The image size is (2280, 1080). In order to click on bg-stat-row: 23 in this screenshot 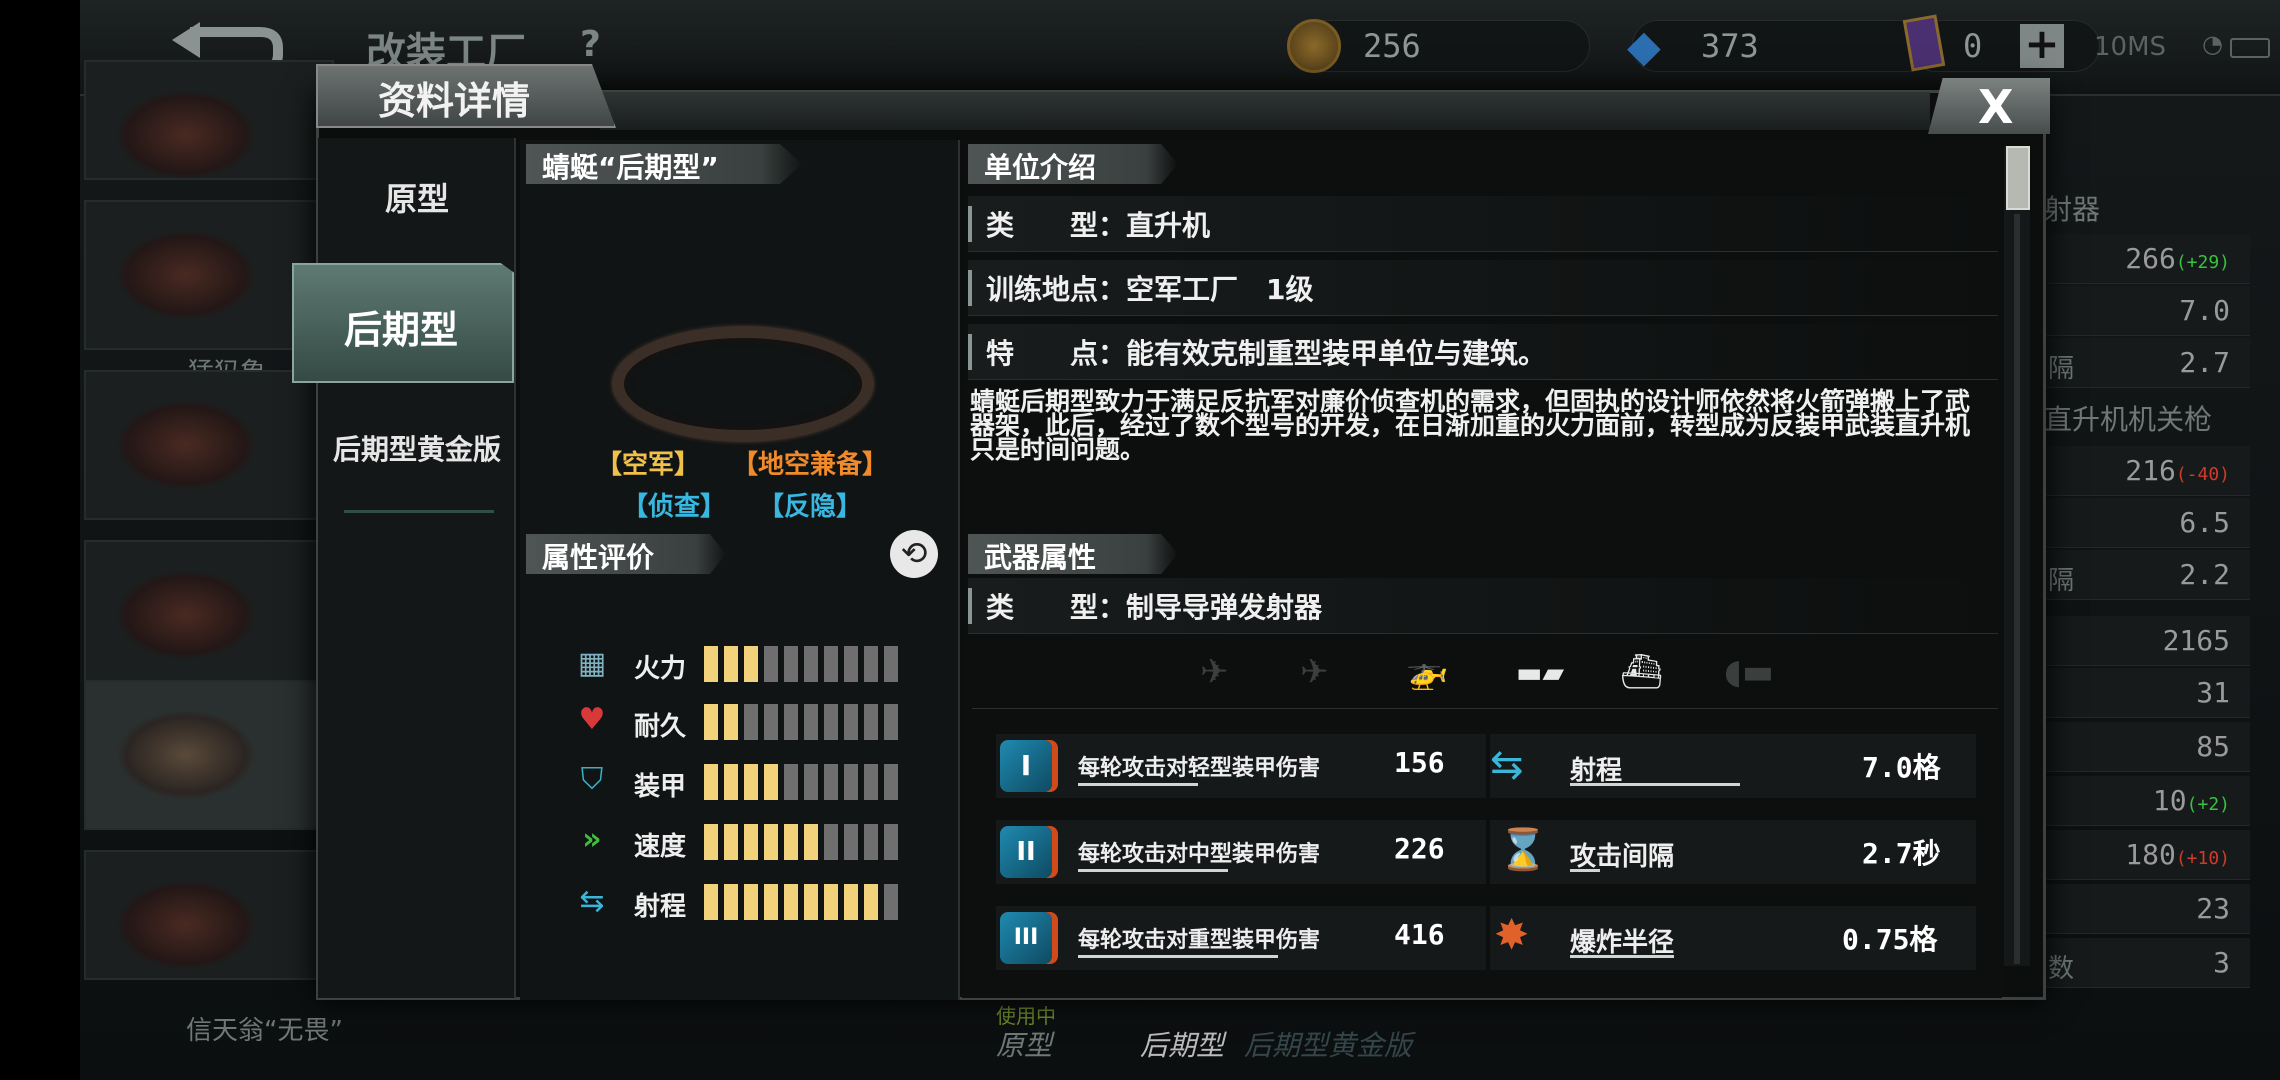, I will do `click(2145, 909)`.